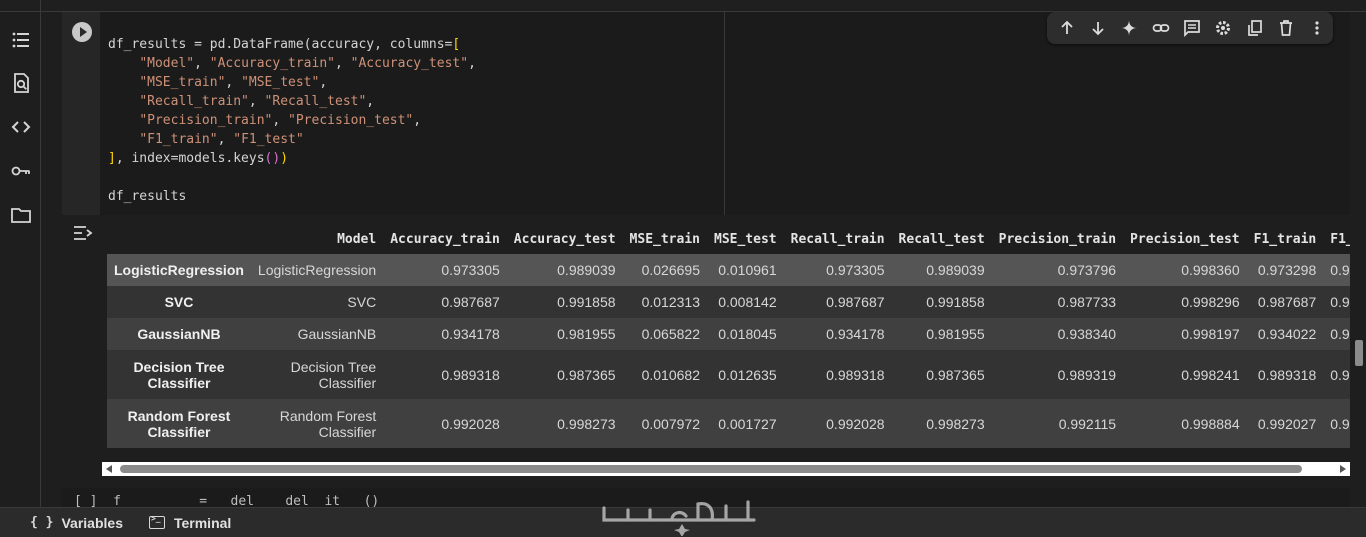 This screenshot has width=1366, height=537. I want to click on sparkle-icon, so click(1129, 28).